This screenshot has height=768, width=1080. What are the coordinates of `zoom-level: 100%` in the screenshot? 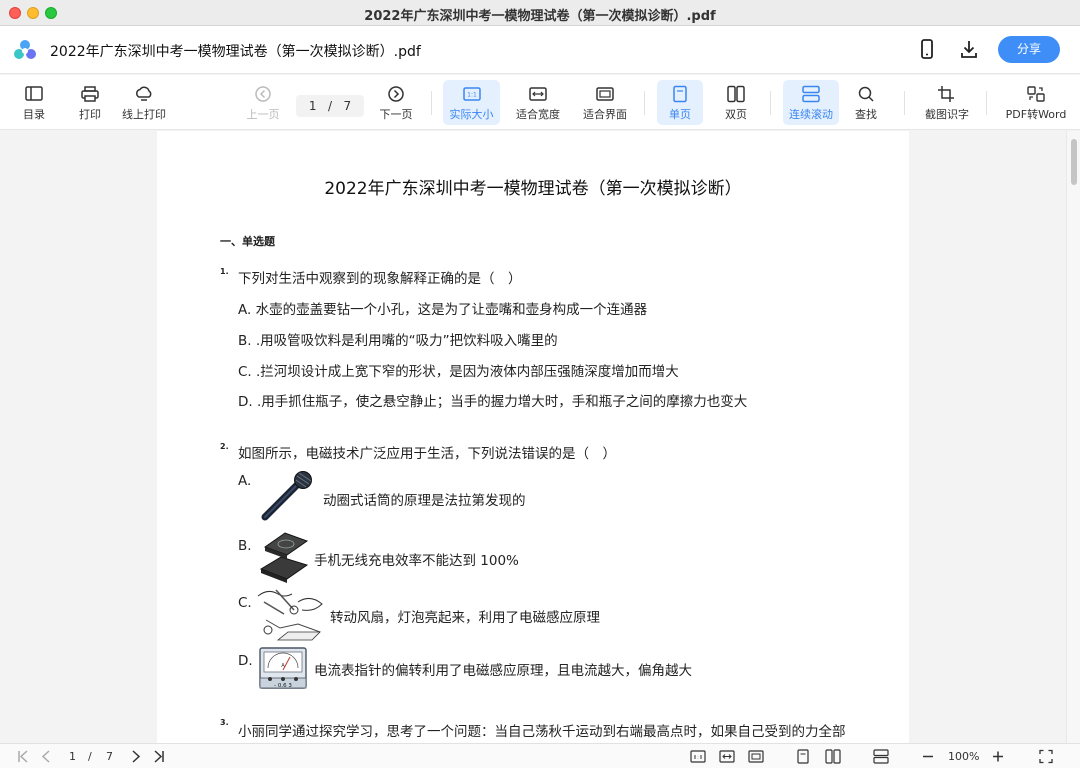 It's located at (963, 756).